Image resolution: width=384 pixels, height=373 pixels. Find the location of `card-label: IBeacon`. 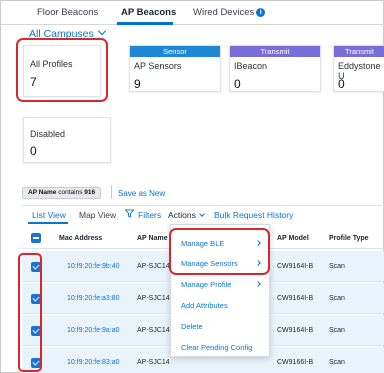

card-label: IBeacon is located at coordinates (251, 66).